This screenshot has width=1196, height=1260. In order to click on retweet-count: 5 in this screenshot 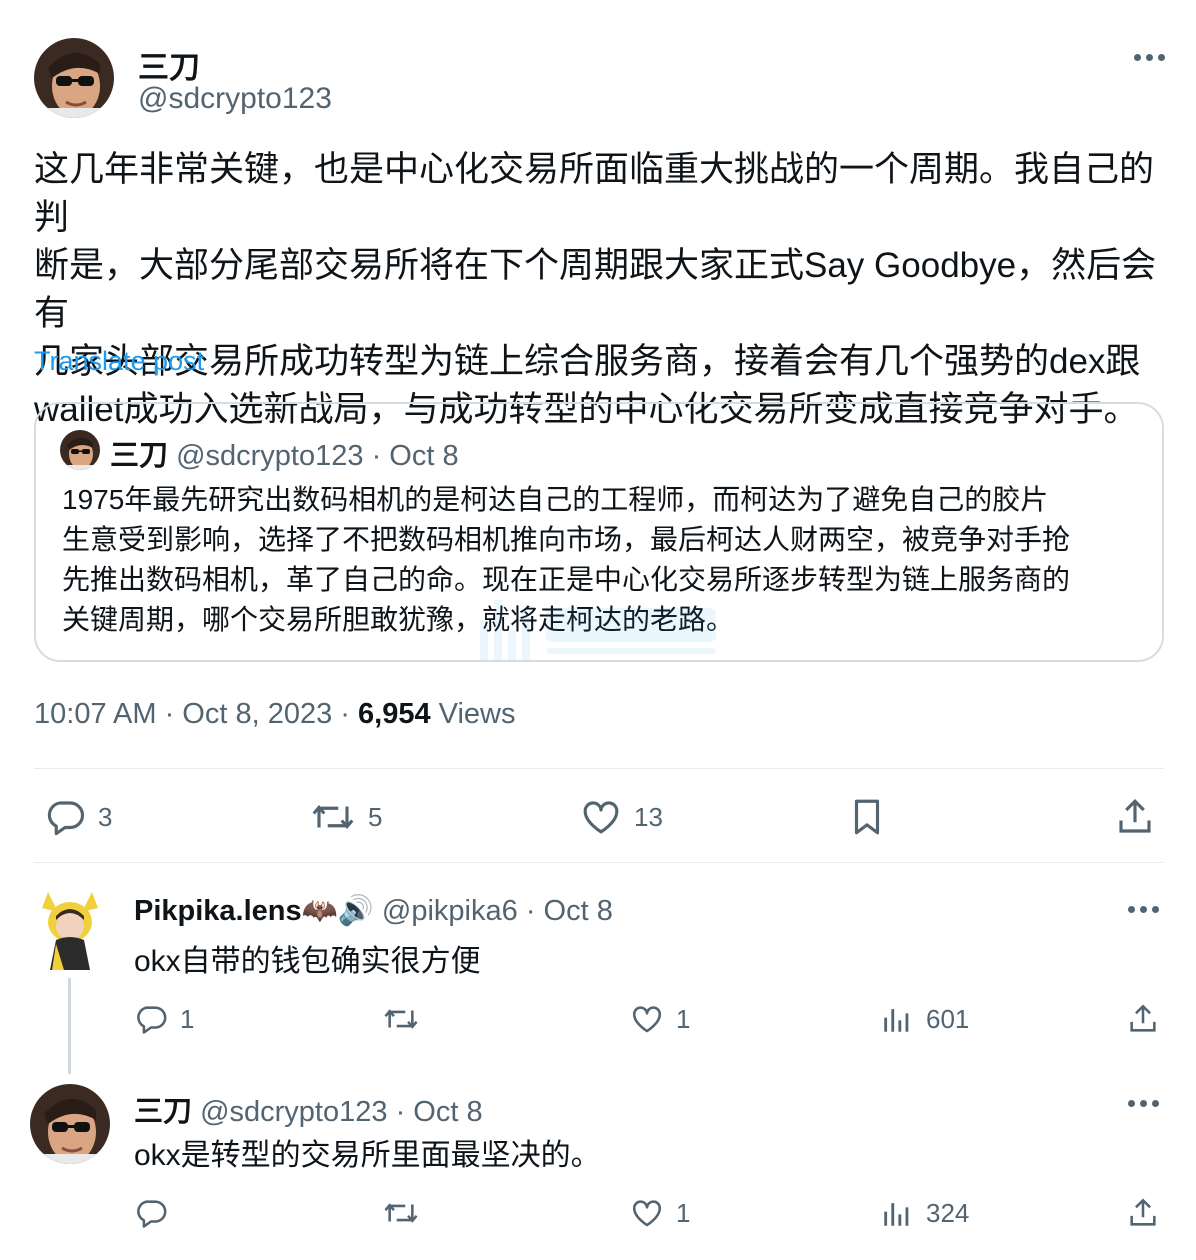, I will do `click(375, 816)`.